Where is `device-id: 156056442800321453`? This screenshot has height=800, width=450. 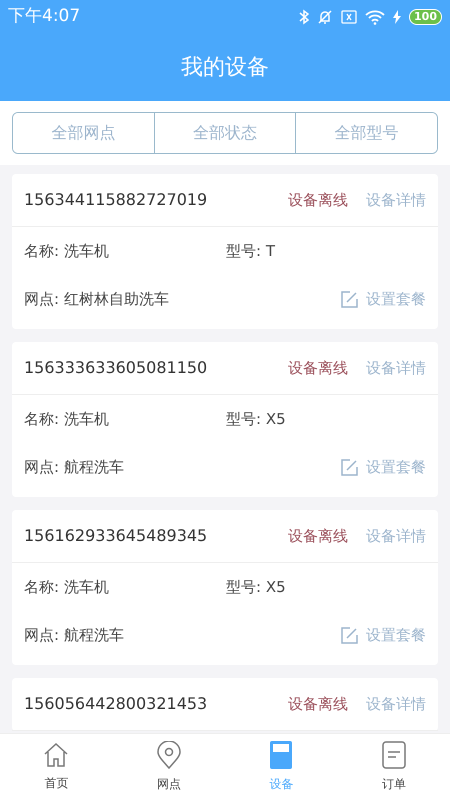 device-id: 156056442800321453 is located at coordinates (116, 704).